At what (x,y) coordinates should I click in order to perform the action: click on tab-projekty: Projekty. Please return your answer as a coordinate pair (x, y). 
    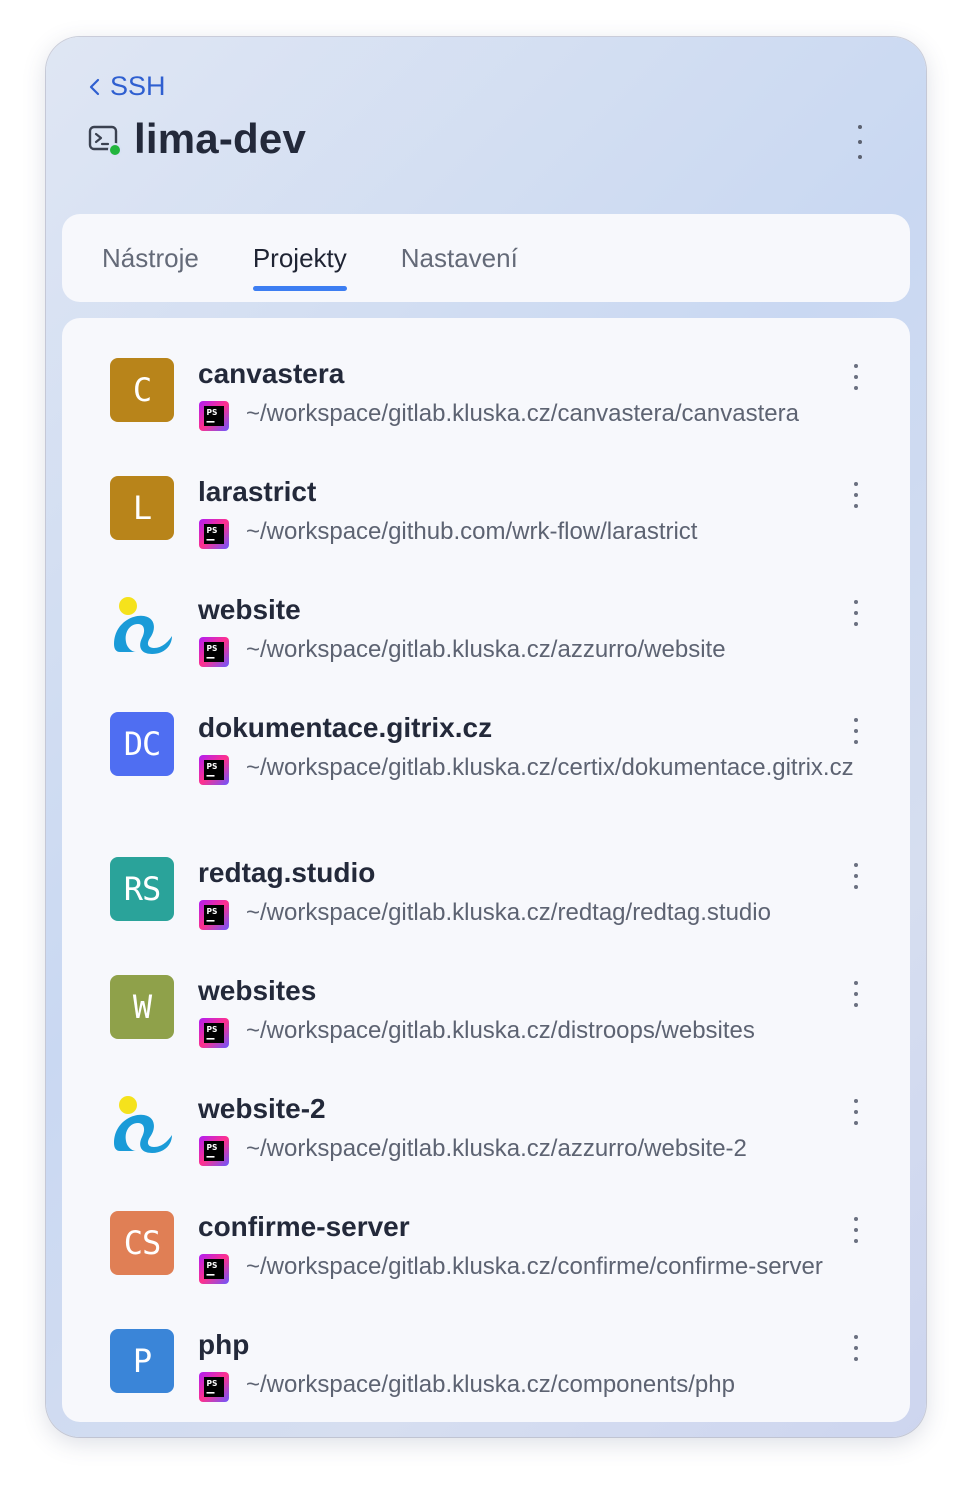
    Looking at the image, I should click on (299, 266).